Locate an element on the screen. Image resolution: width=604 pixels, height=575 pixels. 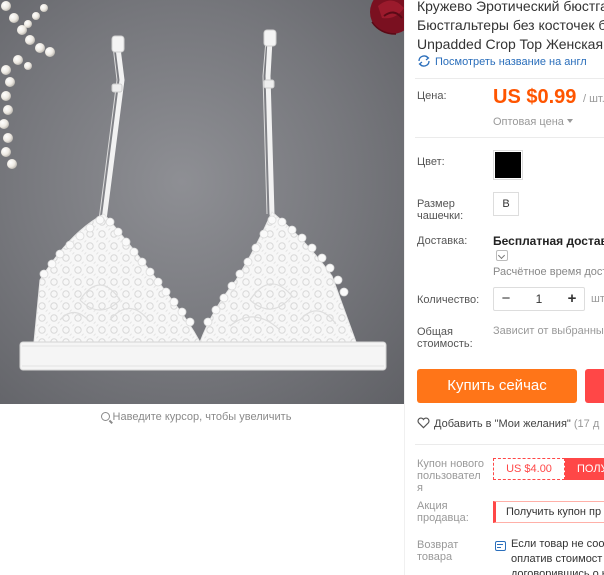
product-title-line: Unpadded Crop Top Женская Н is located at coordinates (510, 44).